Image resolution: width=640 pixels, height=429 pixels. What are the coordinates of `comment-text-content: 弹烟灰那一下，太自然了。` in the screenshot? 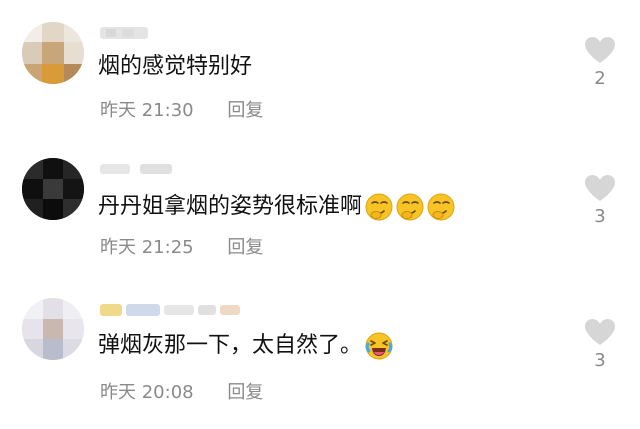 It's located at (230, 345).